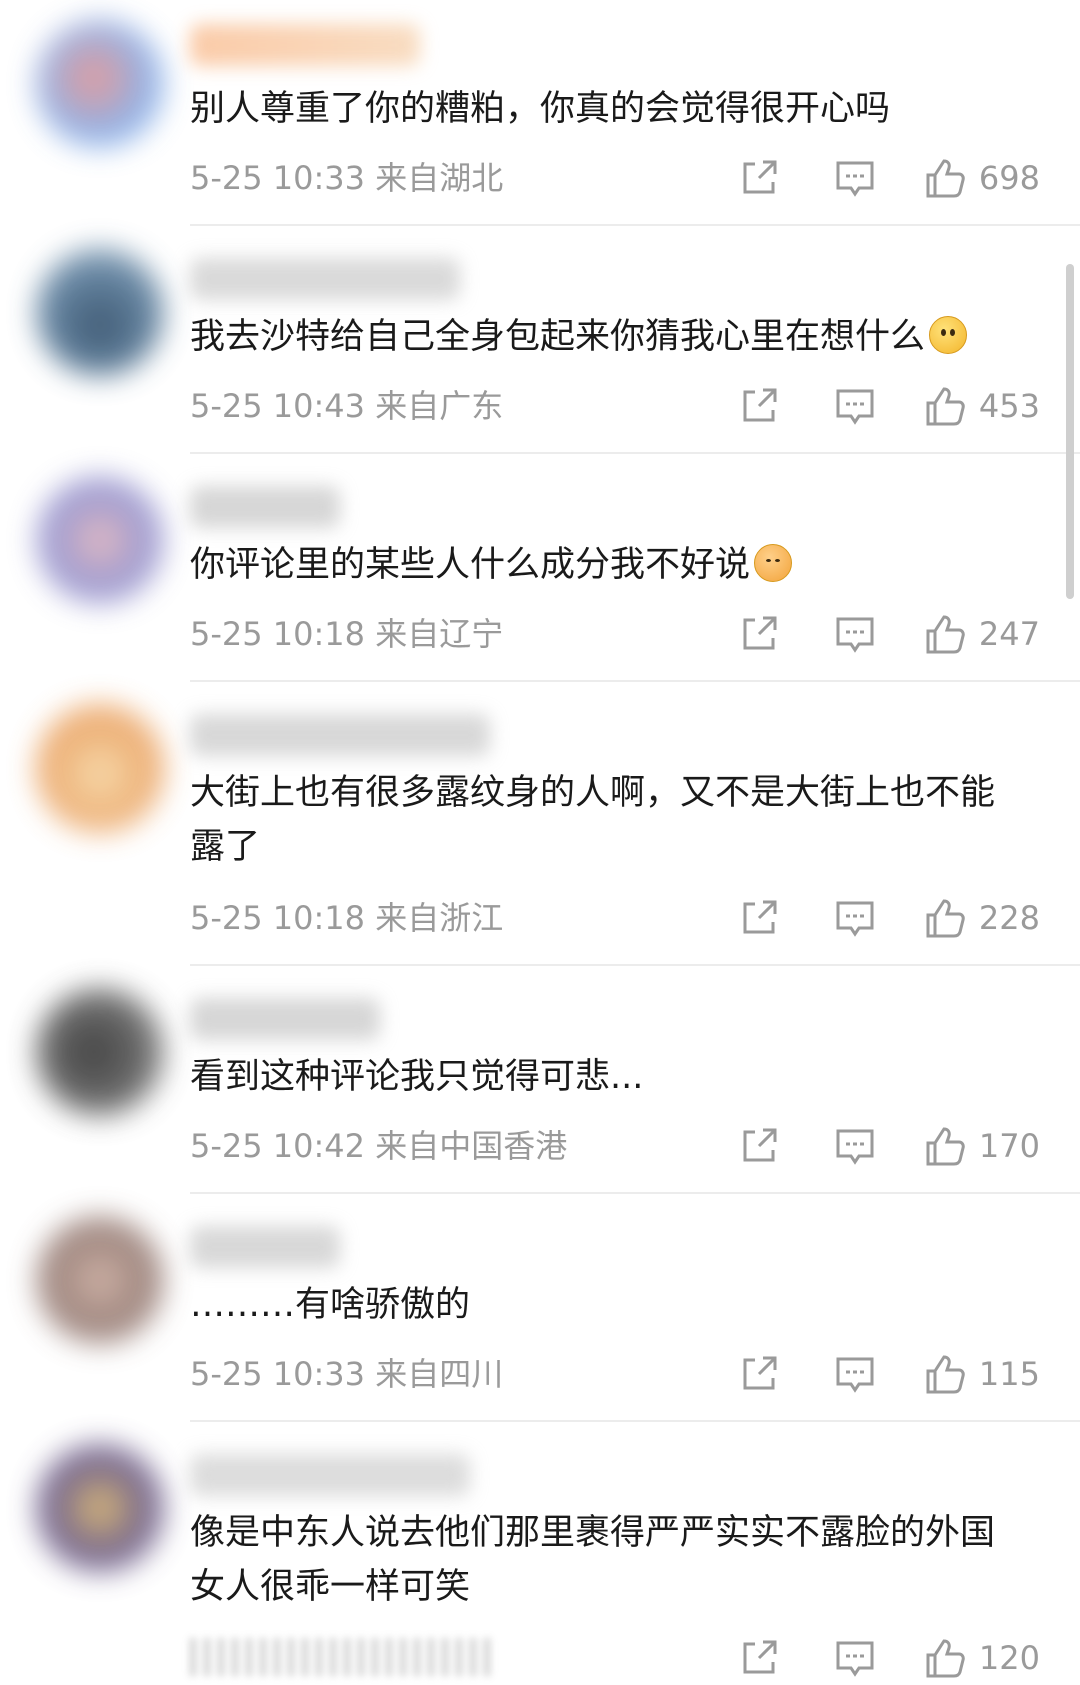 Image resolution: width=1080 pixels, height=1685 pixels. Describe the element at coordinates (1009, 1658) in the screenshot. I see `like-count: 120` at that location.